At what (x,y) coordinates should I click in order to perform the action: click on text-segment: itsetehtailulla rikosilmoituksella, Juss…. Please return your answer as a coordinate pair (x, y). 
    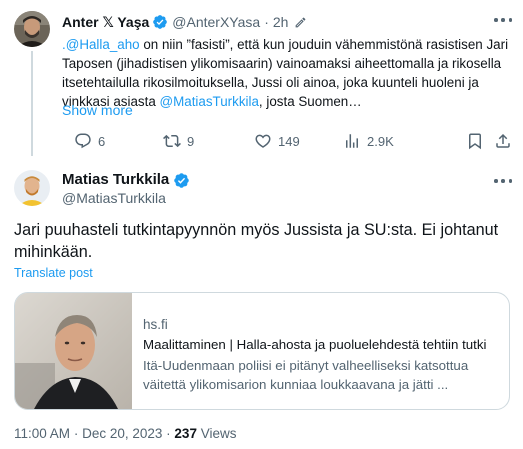
    Looking at the image, I should click on (270, 82).